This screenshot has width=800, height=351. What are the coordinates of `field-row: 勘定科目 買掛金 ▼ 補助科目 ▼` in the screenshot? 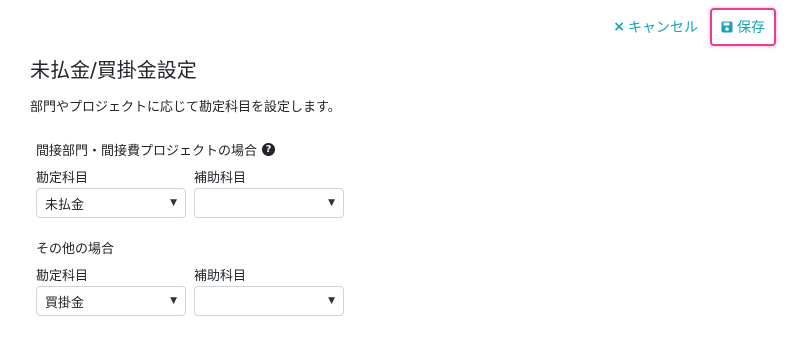 It's located at (190, 290).